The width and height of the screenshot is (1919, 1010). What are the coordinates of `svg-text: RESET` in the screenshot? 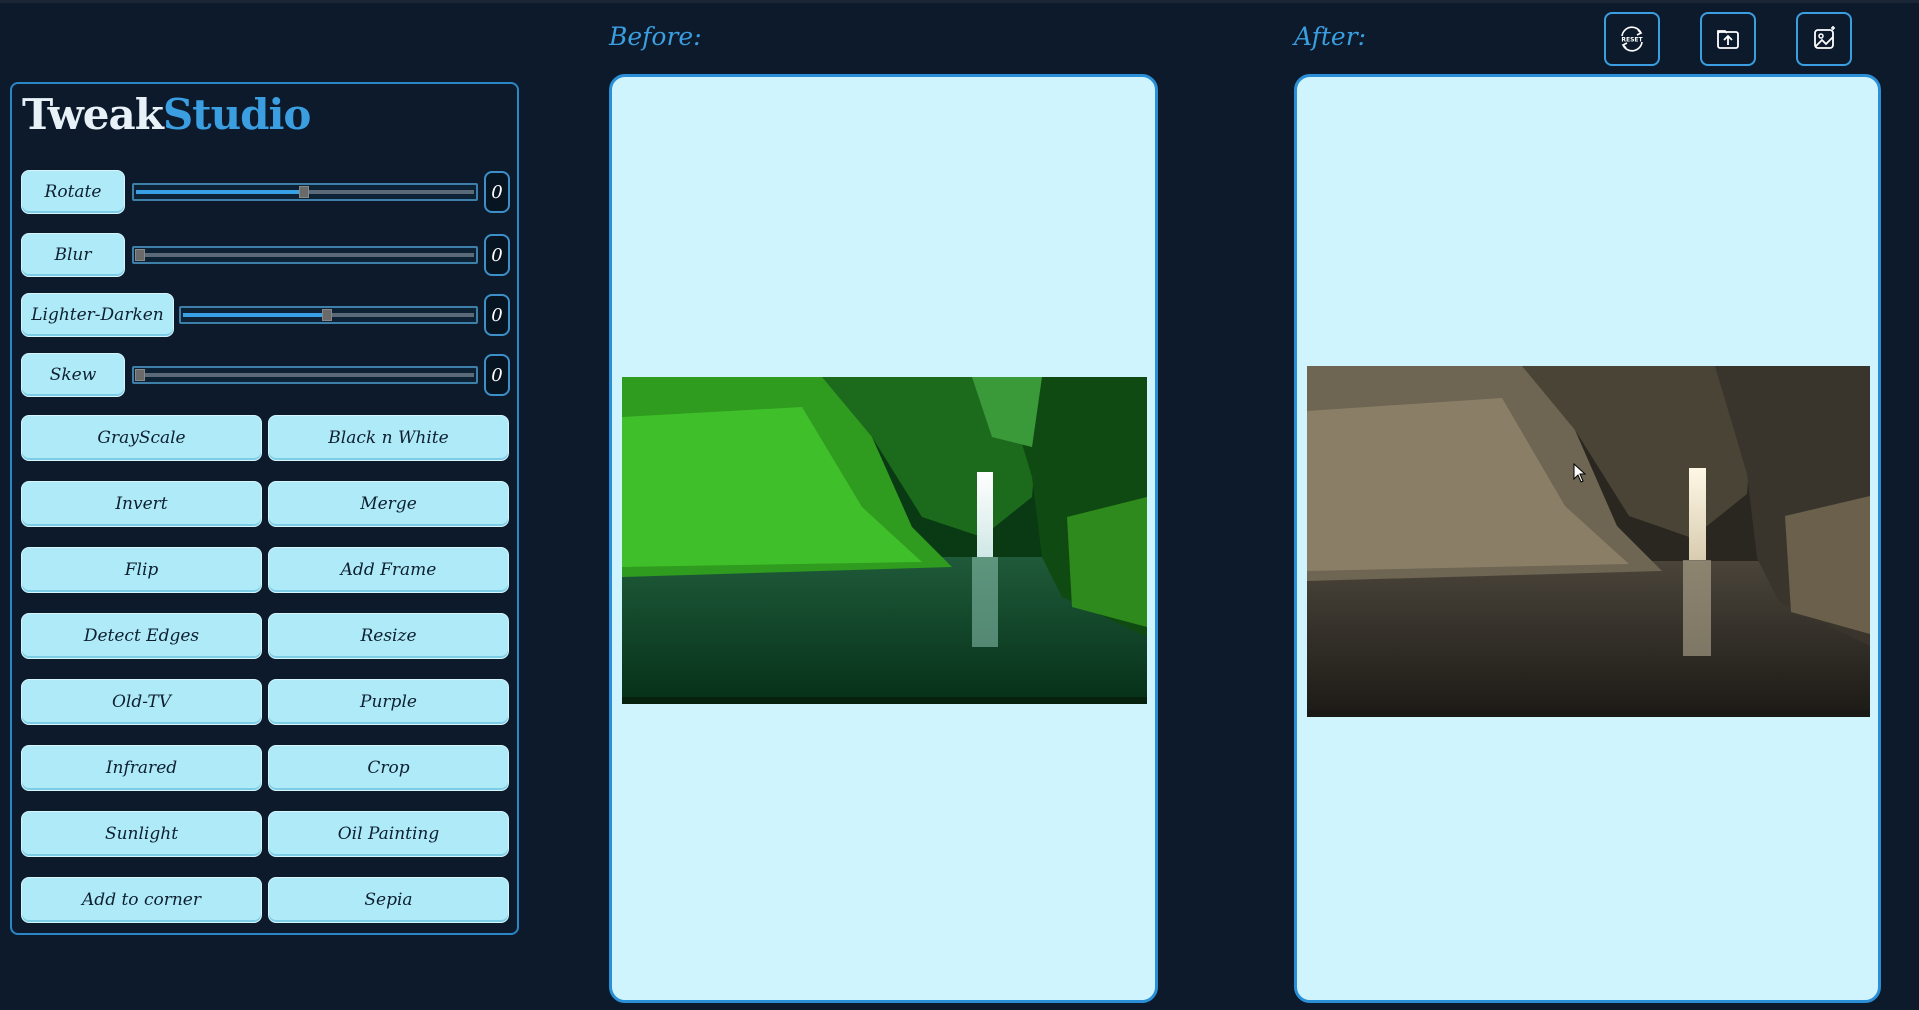 It's located at (1632, 40).